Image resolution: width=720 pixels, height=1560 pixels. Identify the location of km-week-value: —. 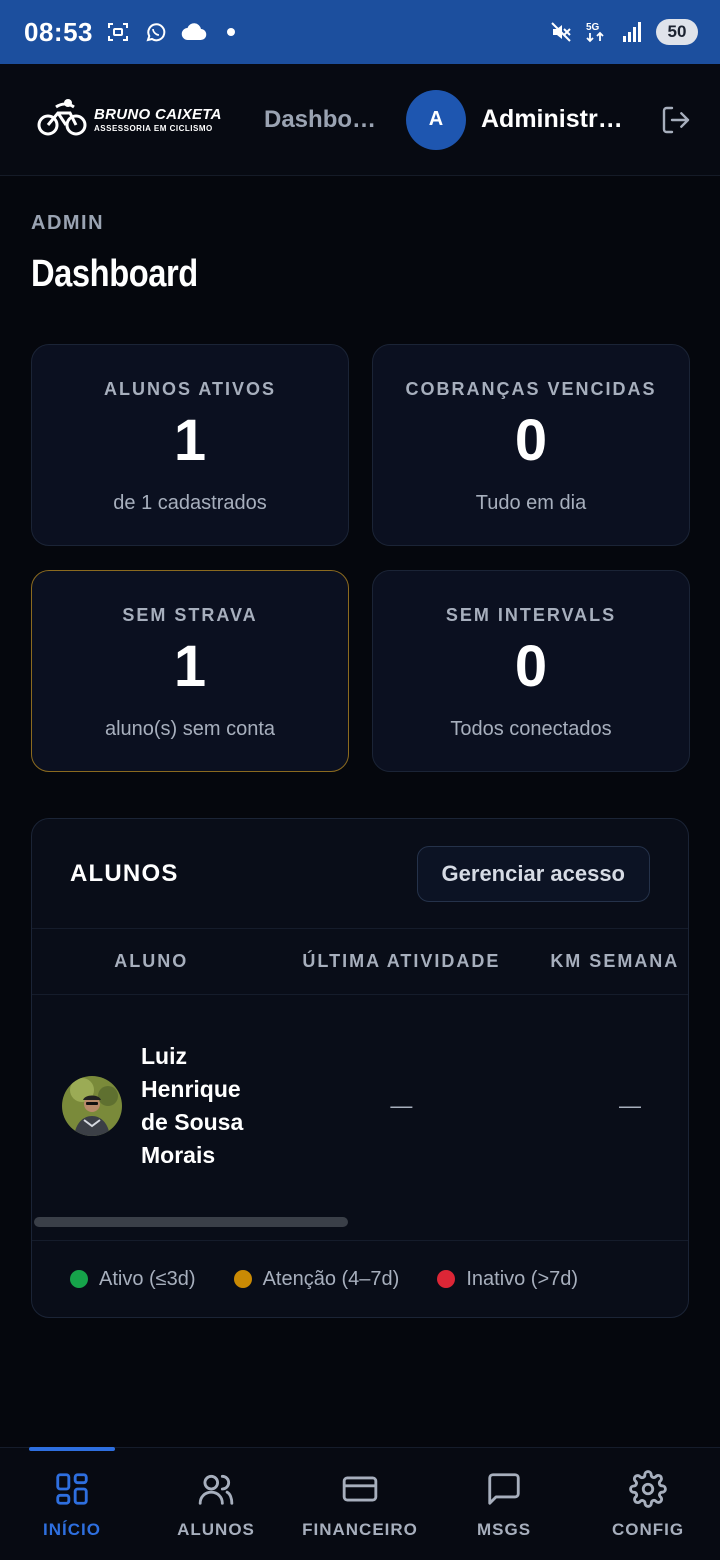
(629, 1105).